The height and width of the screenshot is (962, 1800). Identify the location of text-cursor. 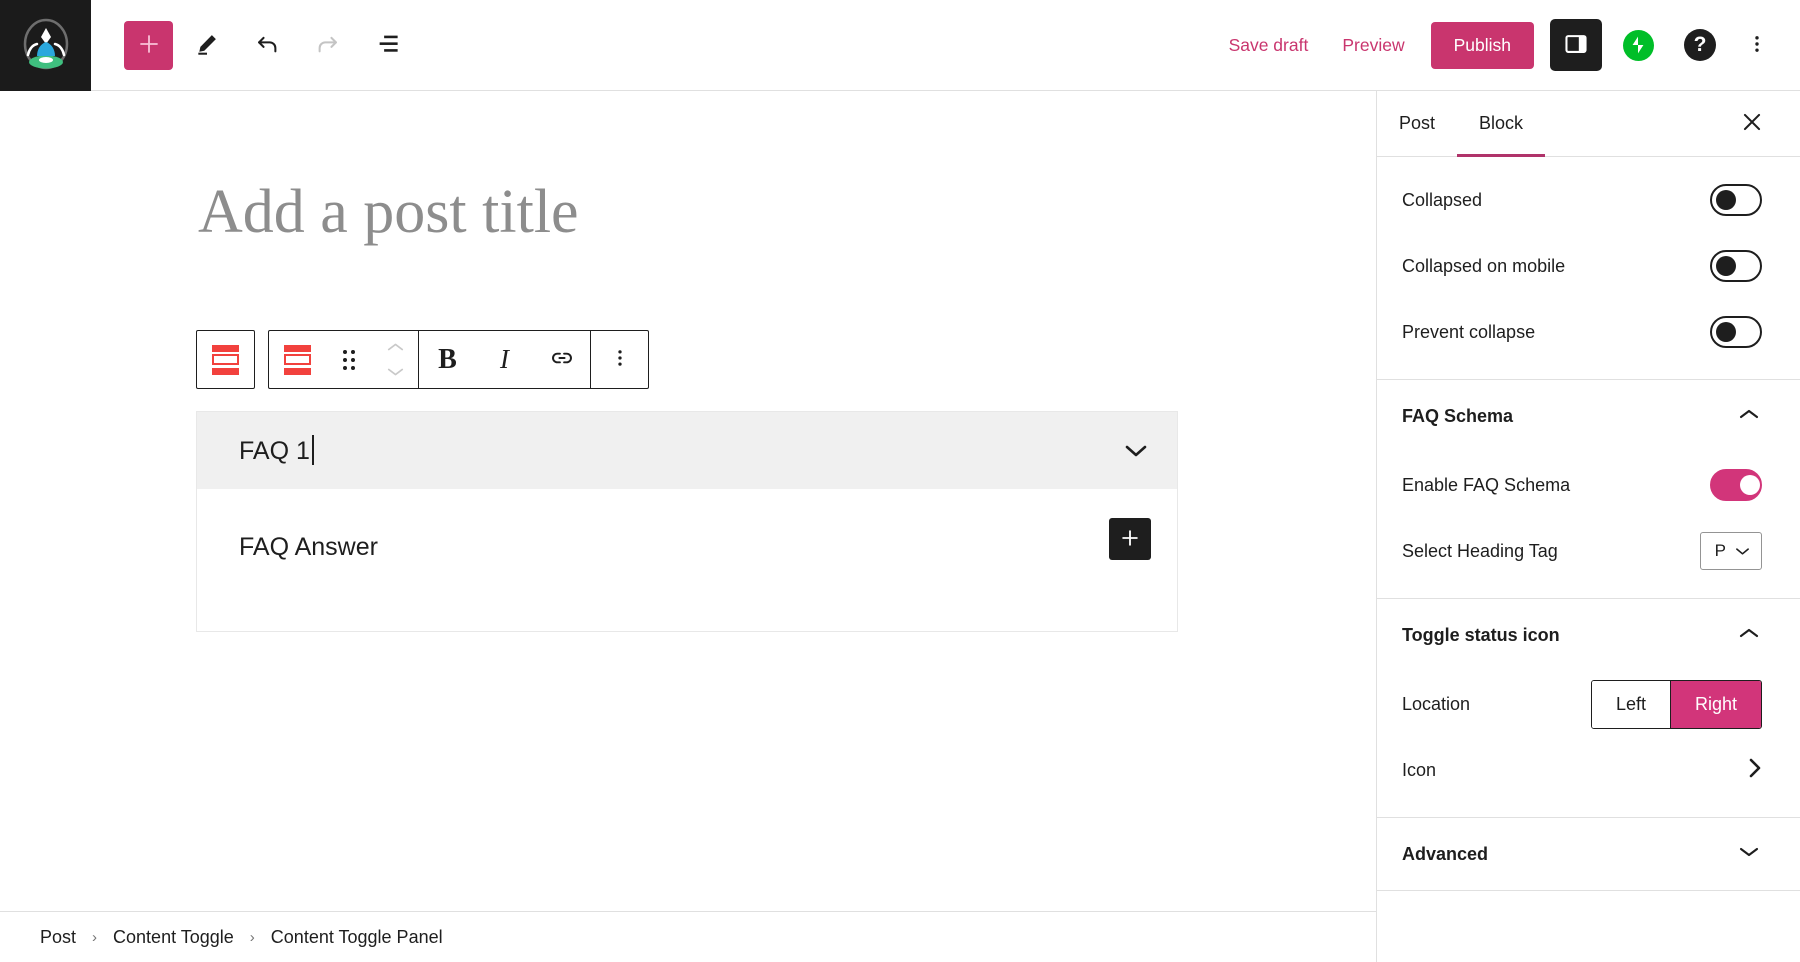
(312, 450).